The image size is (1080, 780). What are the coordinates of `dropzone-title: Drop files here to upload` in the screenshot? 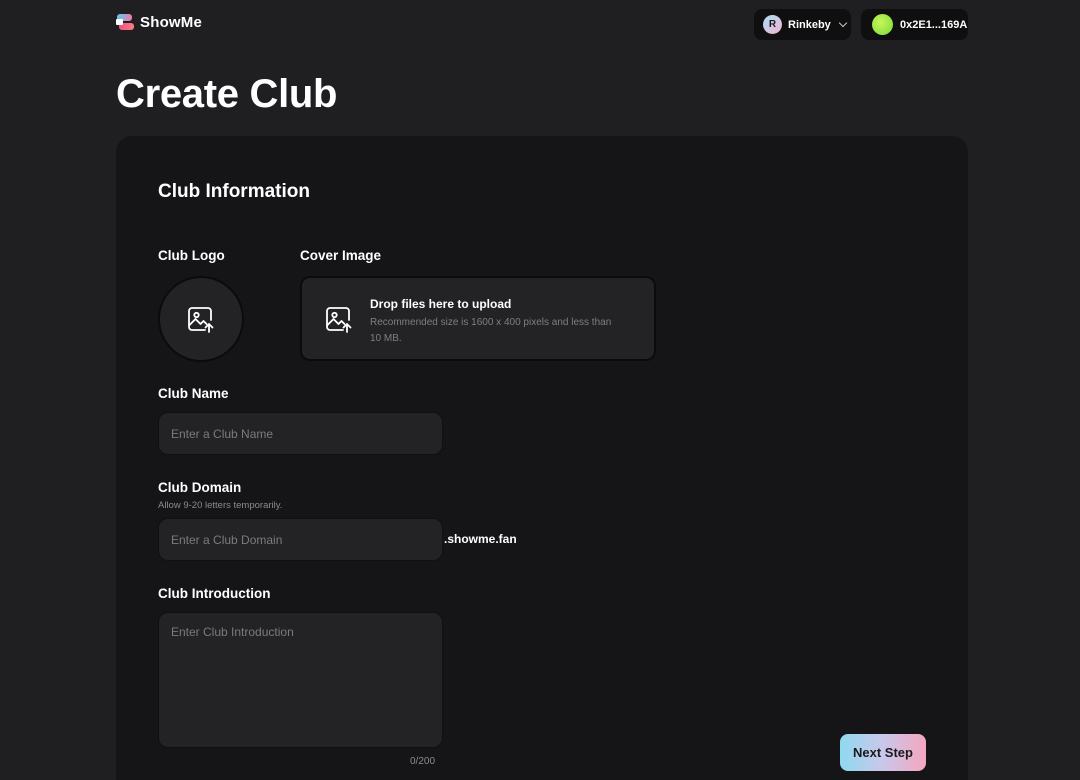 It's located at (441, 304).